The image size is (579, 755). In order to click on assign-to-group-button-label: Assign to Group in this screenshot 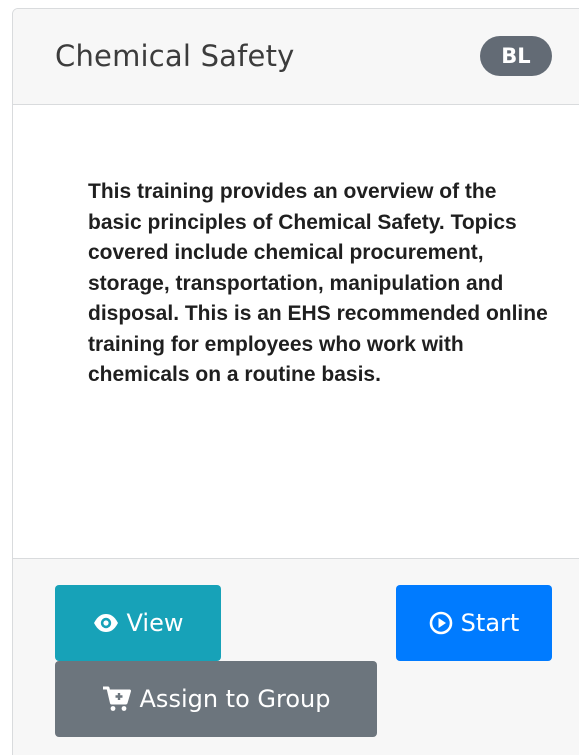, I will do `click(235, 699)`.